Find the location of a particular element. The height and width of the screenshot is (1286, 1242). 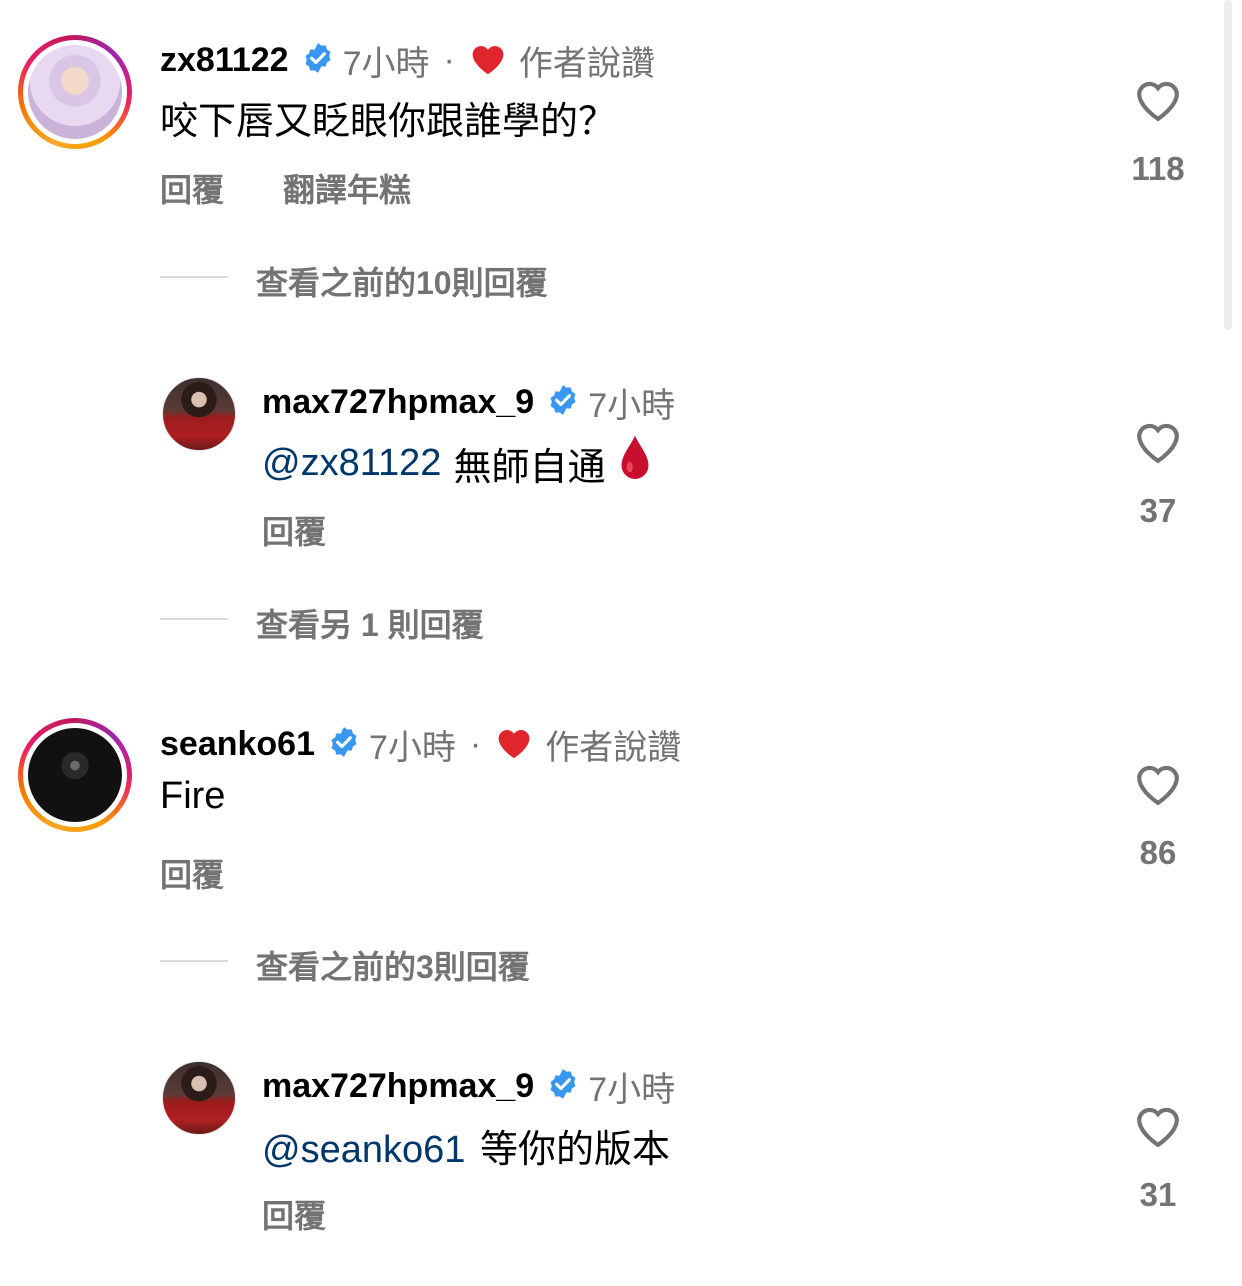

drop-of-blood-icon is located at coordinates (635, 463).